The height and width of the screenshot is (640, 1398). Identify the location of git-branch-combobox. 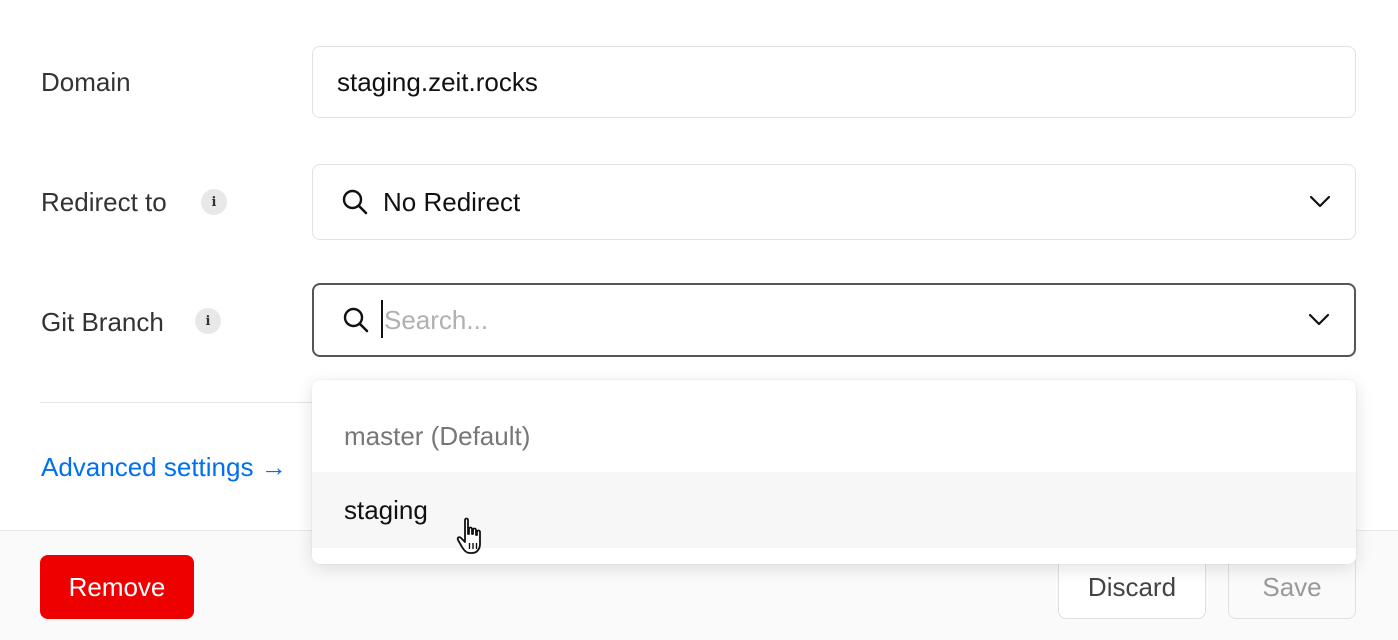
(834, 320).